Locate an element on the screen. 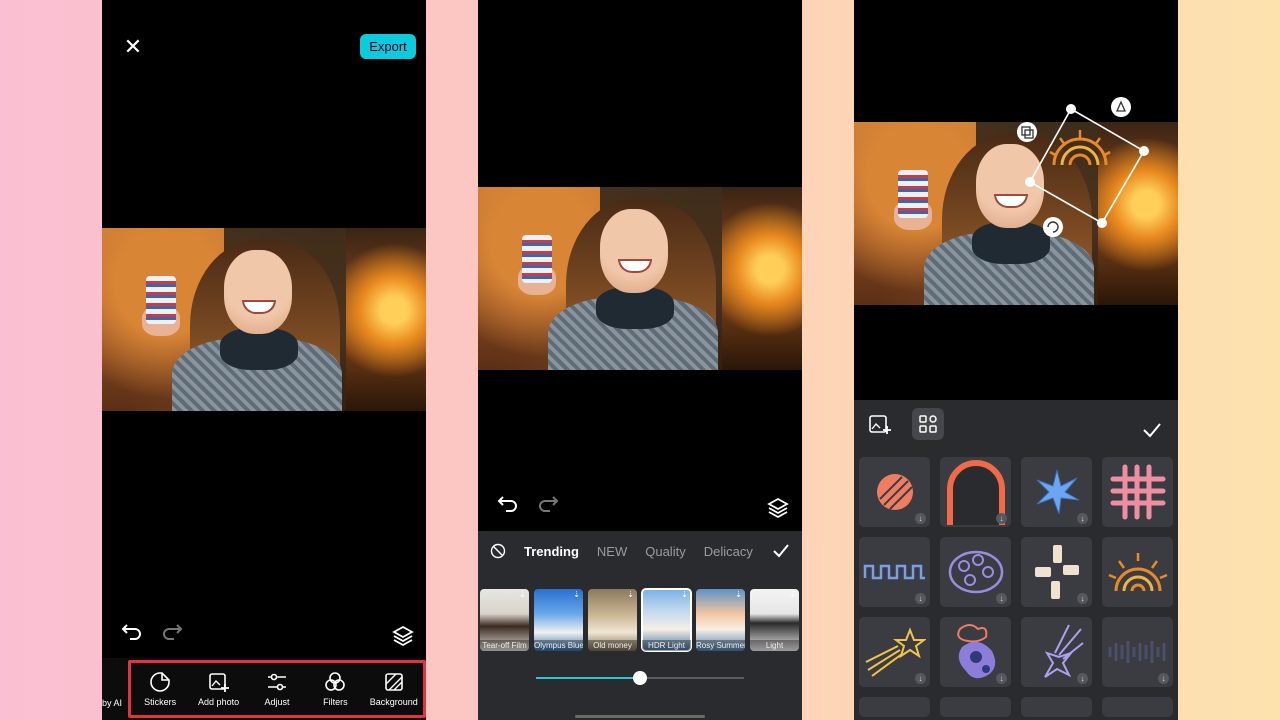  sticker-purple-blob: ↓ is located at coordinates (975, 652).